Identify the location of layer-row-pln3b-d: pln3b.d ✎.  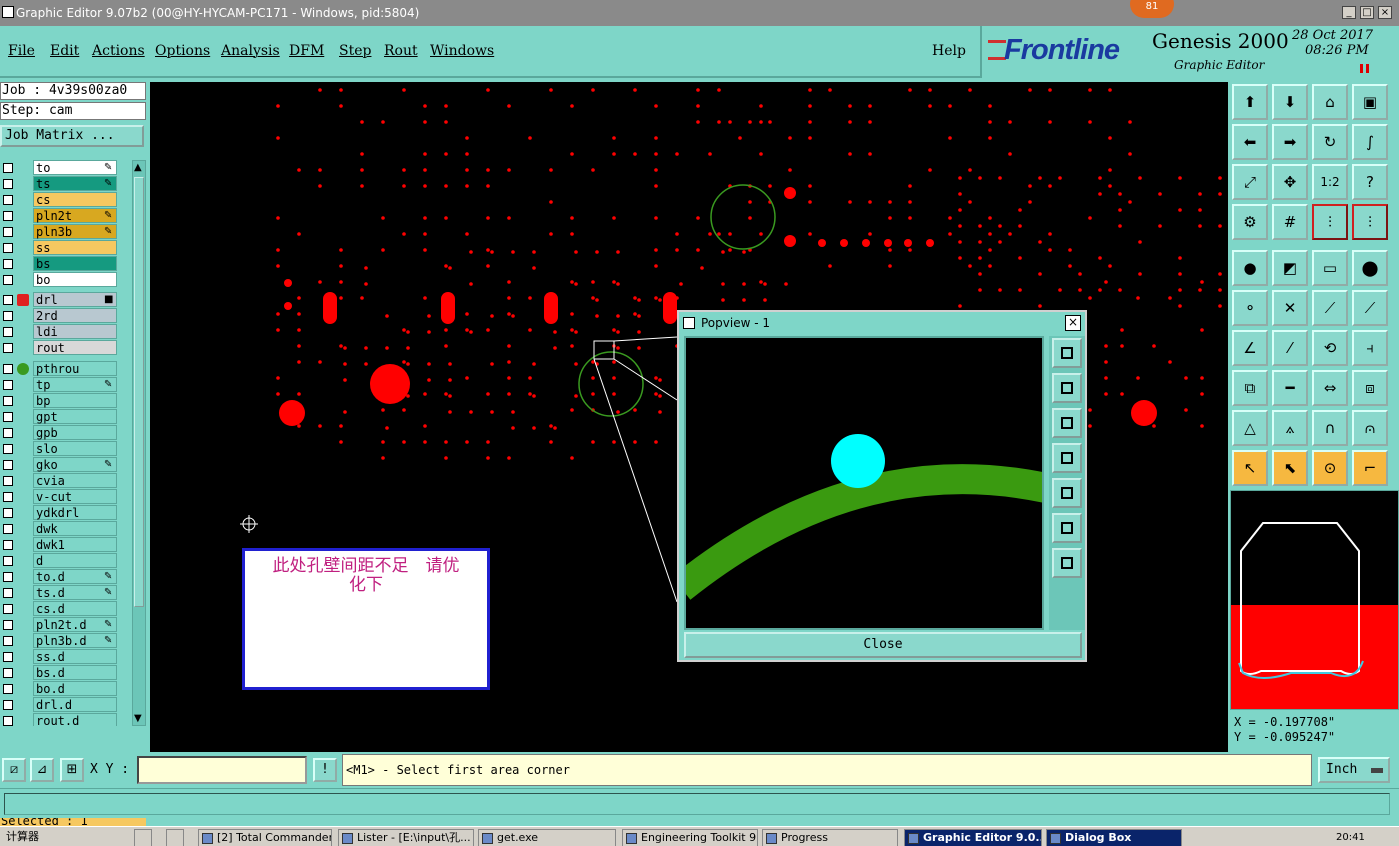
(66, 641).